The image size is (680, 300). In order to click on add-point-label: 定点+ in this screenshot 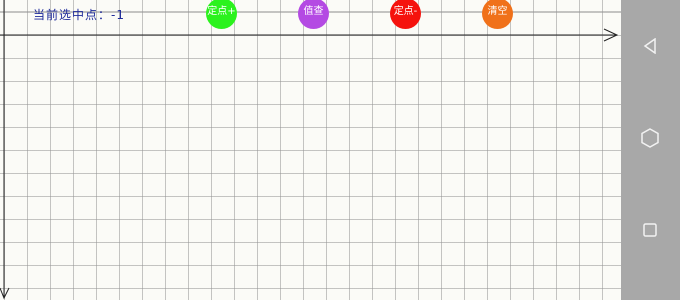, I will do `click(221, 11)`.